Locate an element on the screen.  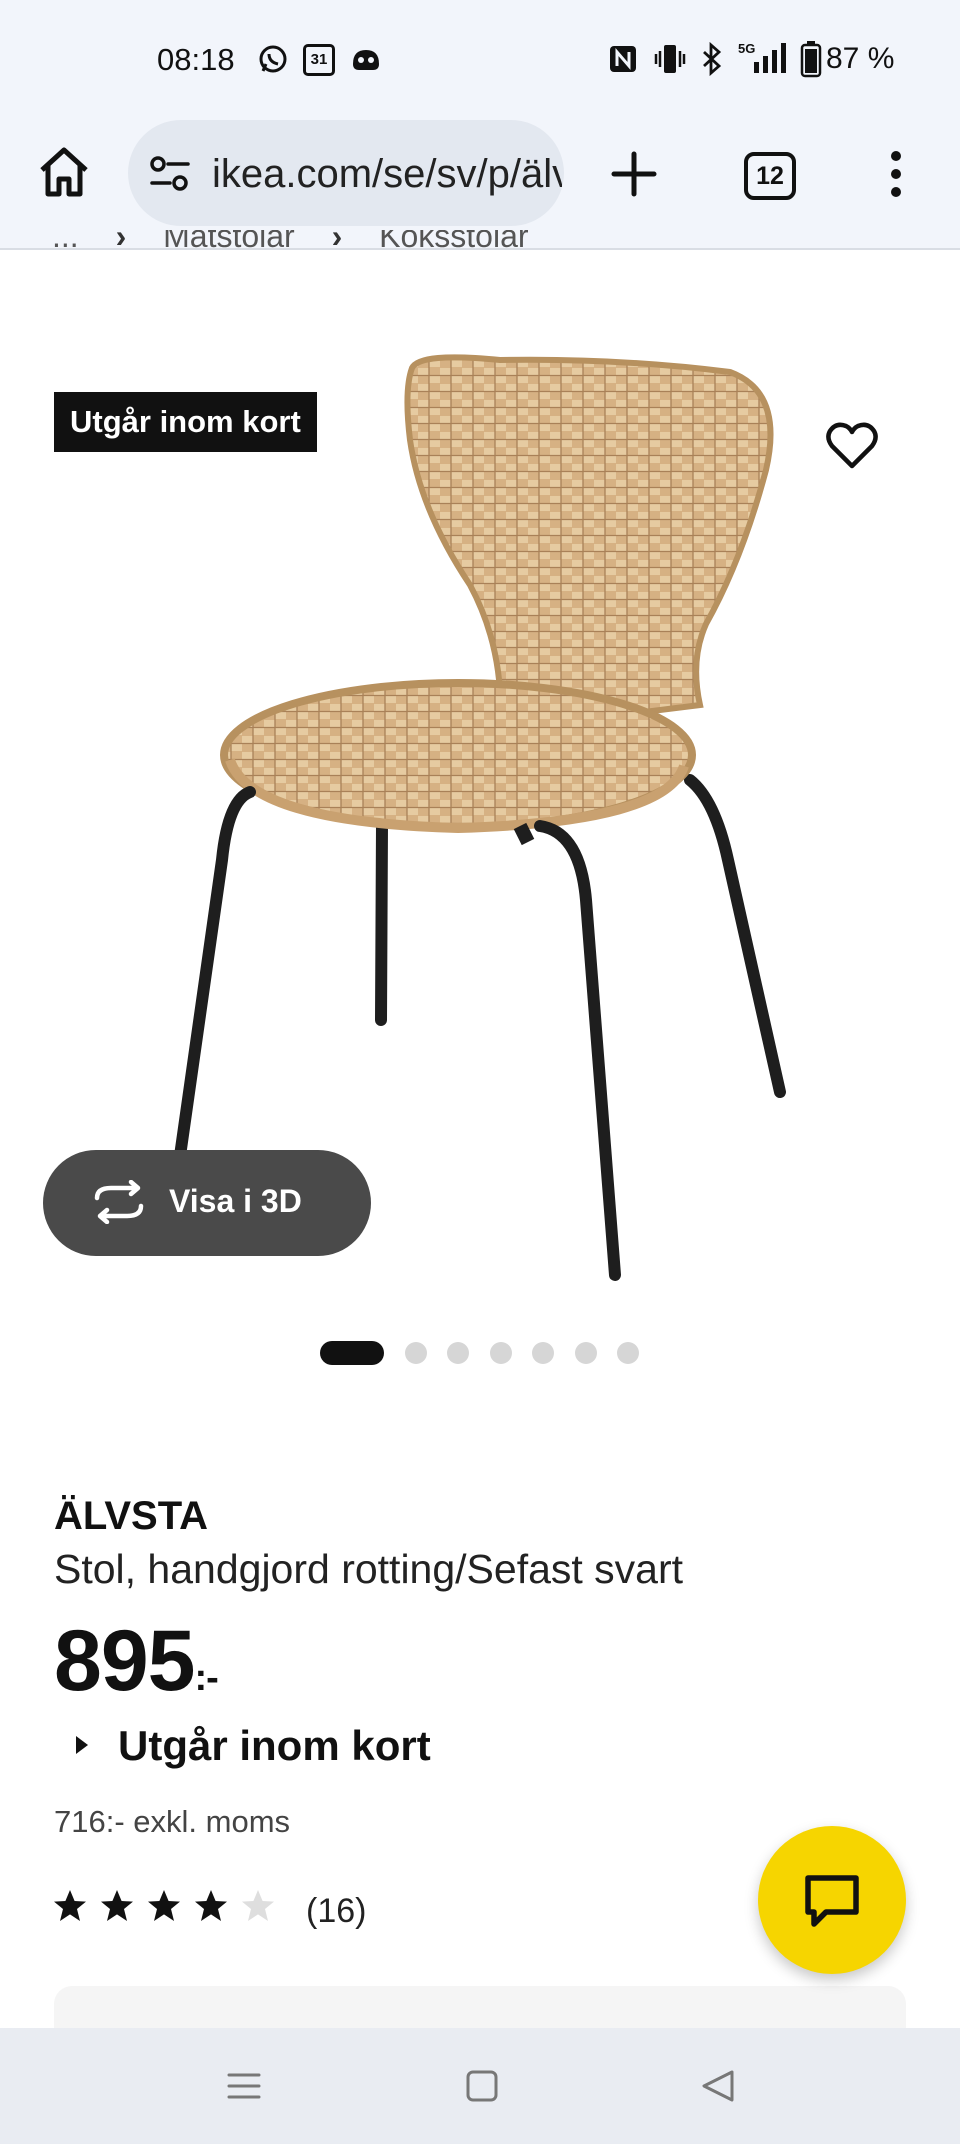
product-description: Stol, handgjord rotting/Sefast svart is located at coordinates (369, 1569).